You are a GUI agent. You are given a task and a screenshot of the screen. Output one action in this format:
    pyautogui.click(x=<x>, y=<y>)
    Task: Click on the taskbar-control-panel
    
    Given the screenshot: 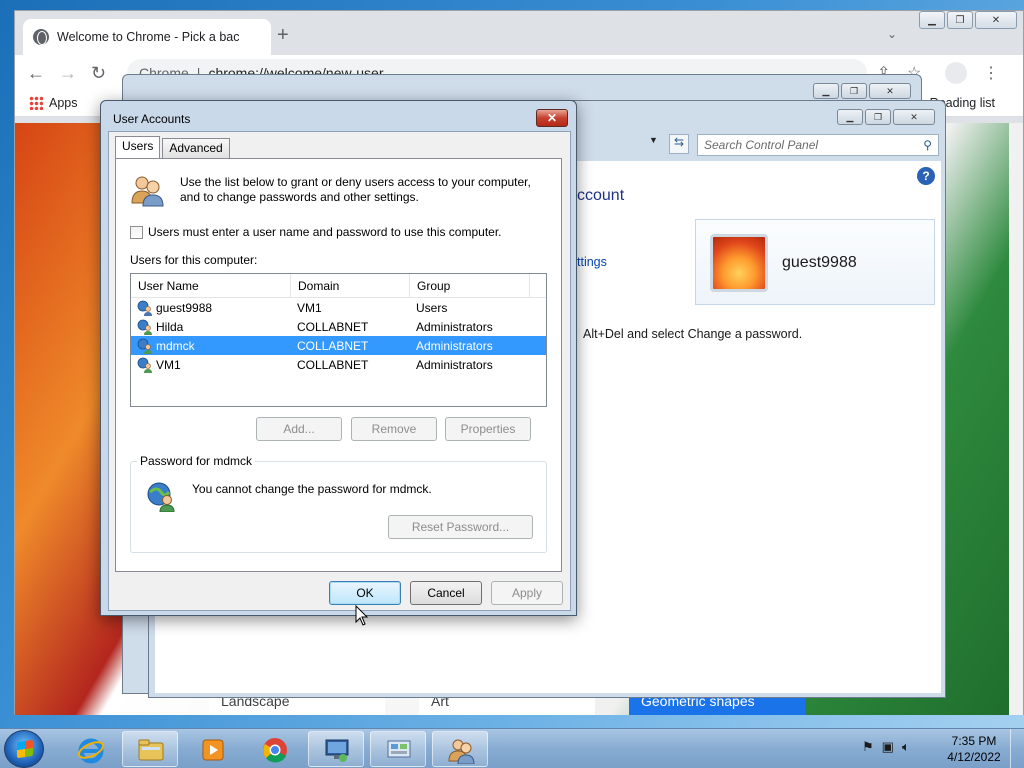 What is the action you would take?
    pyautogui.click(x=398, y=749)
    